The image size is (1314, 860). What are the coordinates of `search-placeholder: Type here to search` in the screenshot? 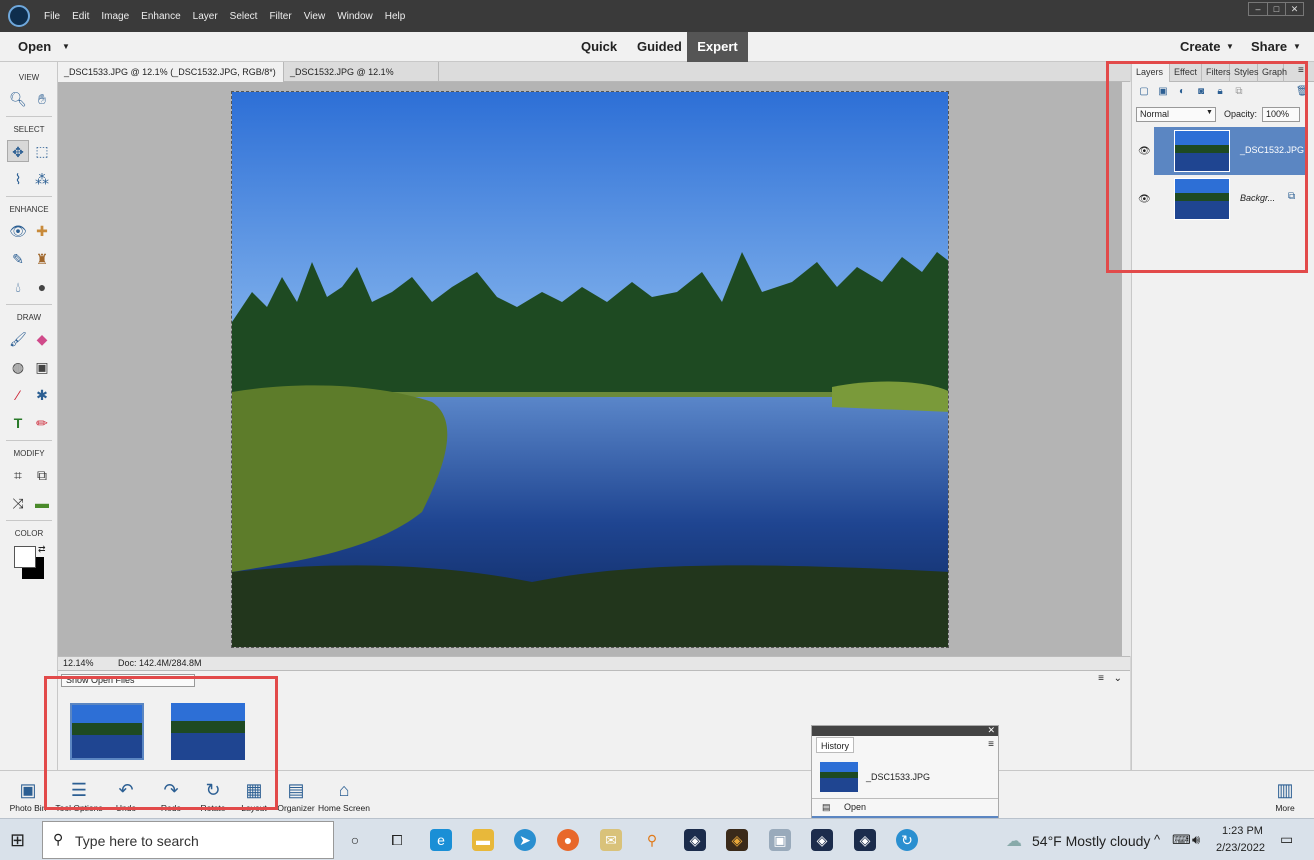 It's located at (137, 841).